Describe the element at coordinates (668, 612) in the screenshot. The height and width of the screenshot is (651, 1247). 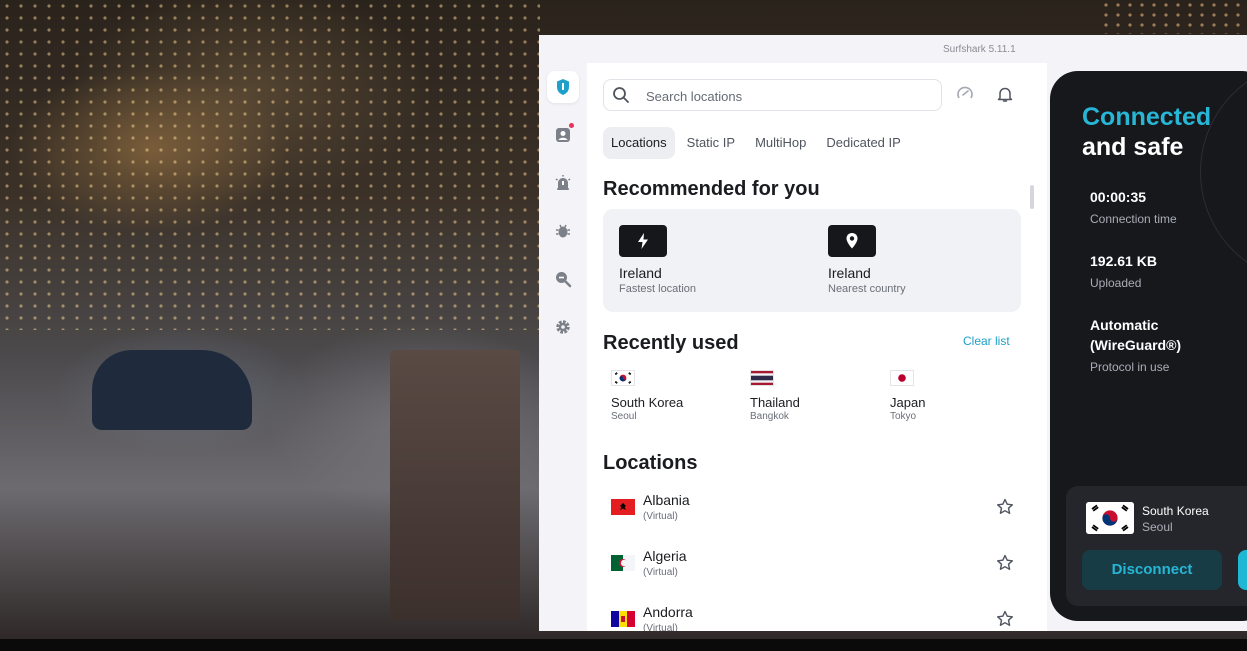
I see `location-name: Andorra` at that location.